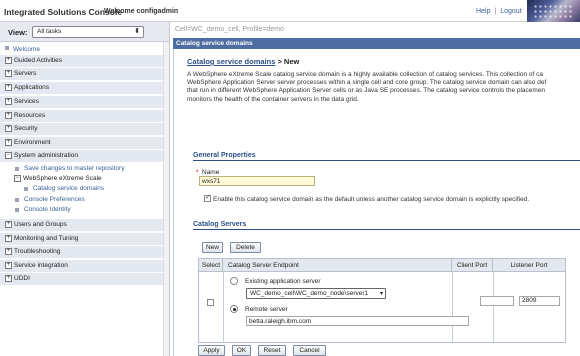 This screenshot has height=356, width=580. Describe the element at coordinates (234, 281) in the screenshot. I see `existing-server-radio` at that location.